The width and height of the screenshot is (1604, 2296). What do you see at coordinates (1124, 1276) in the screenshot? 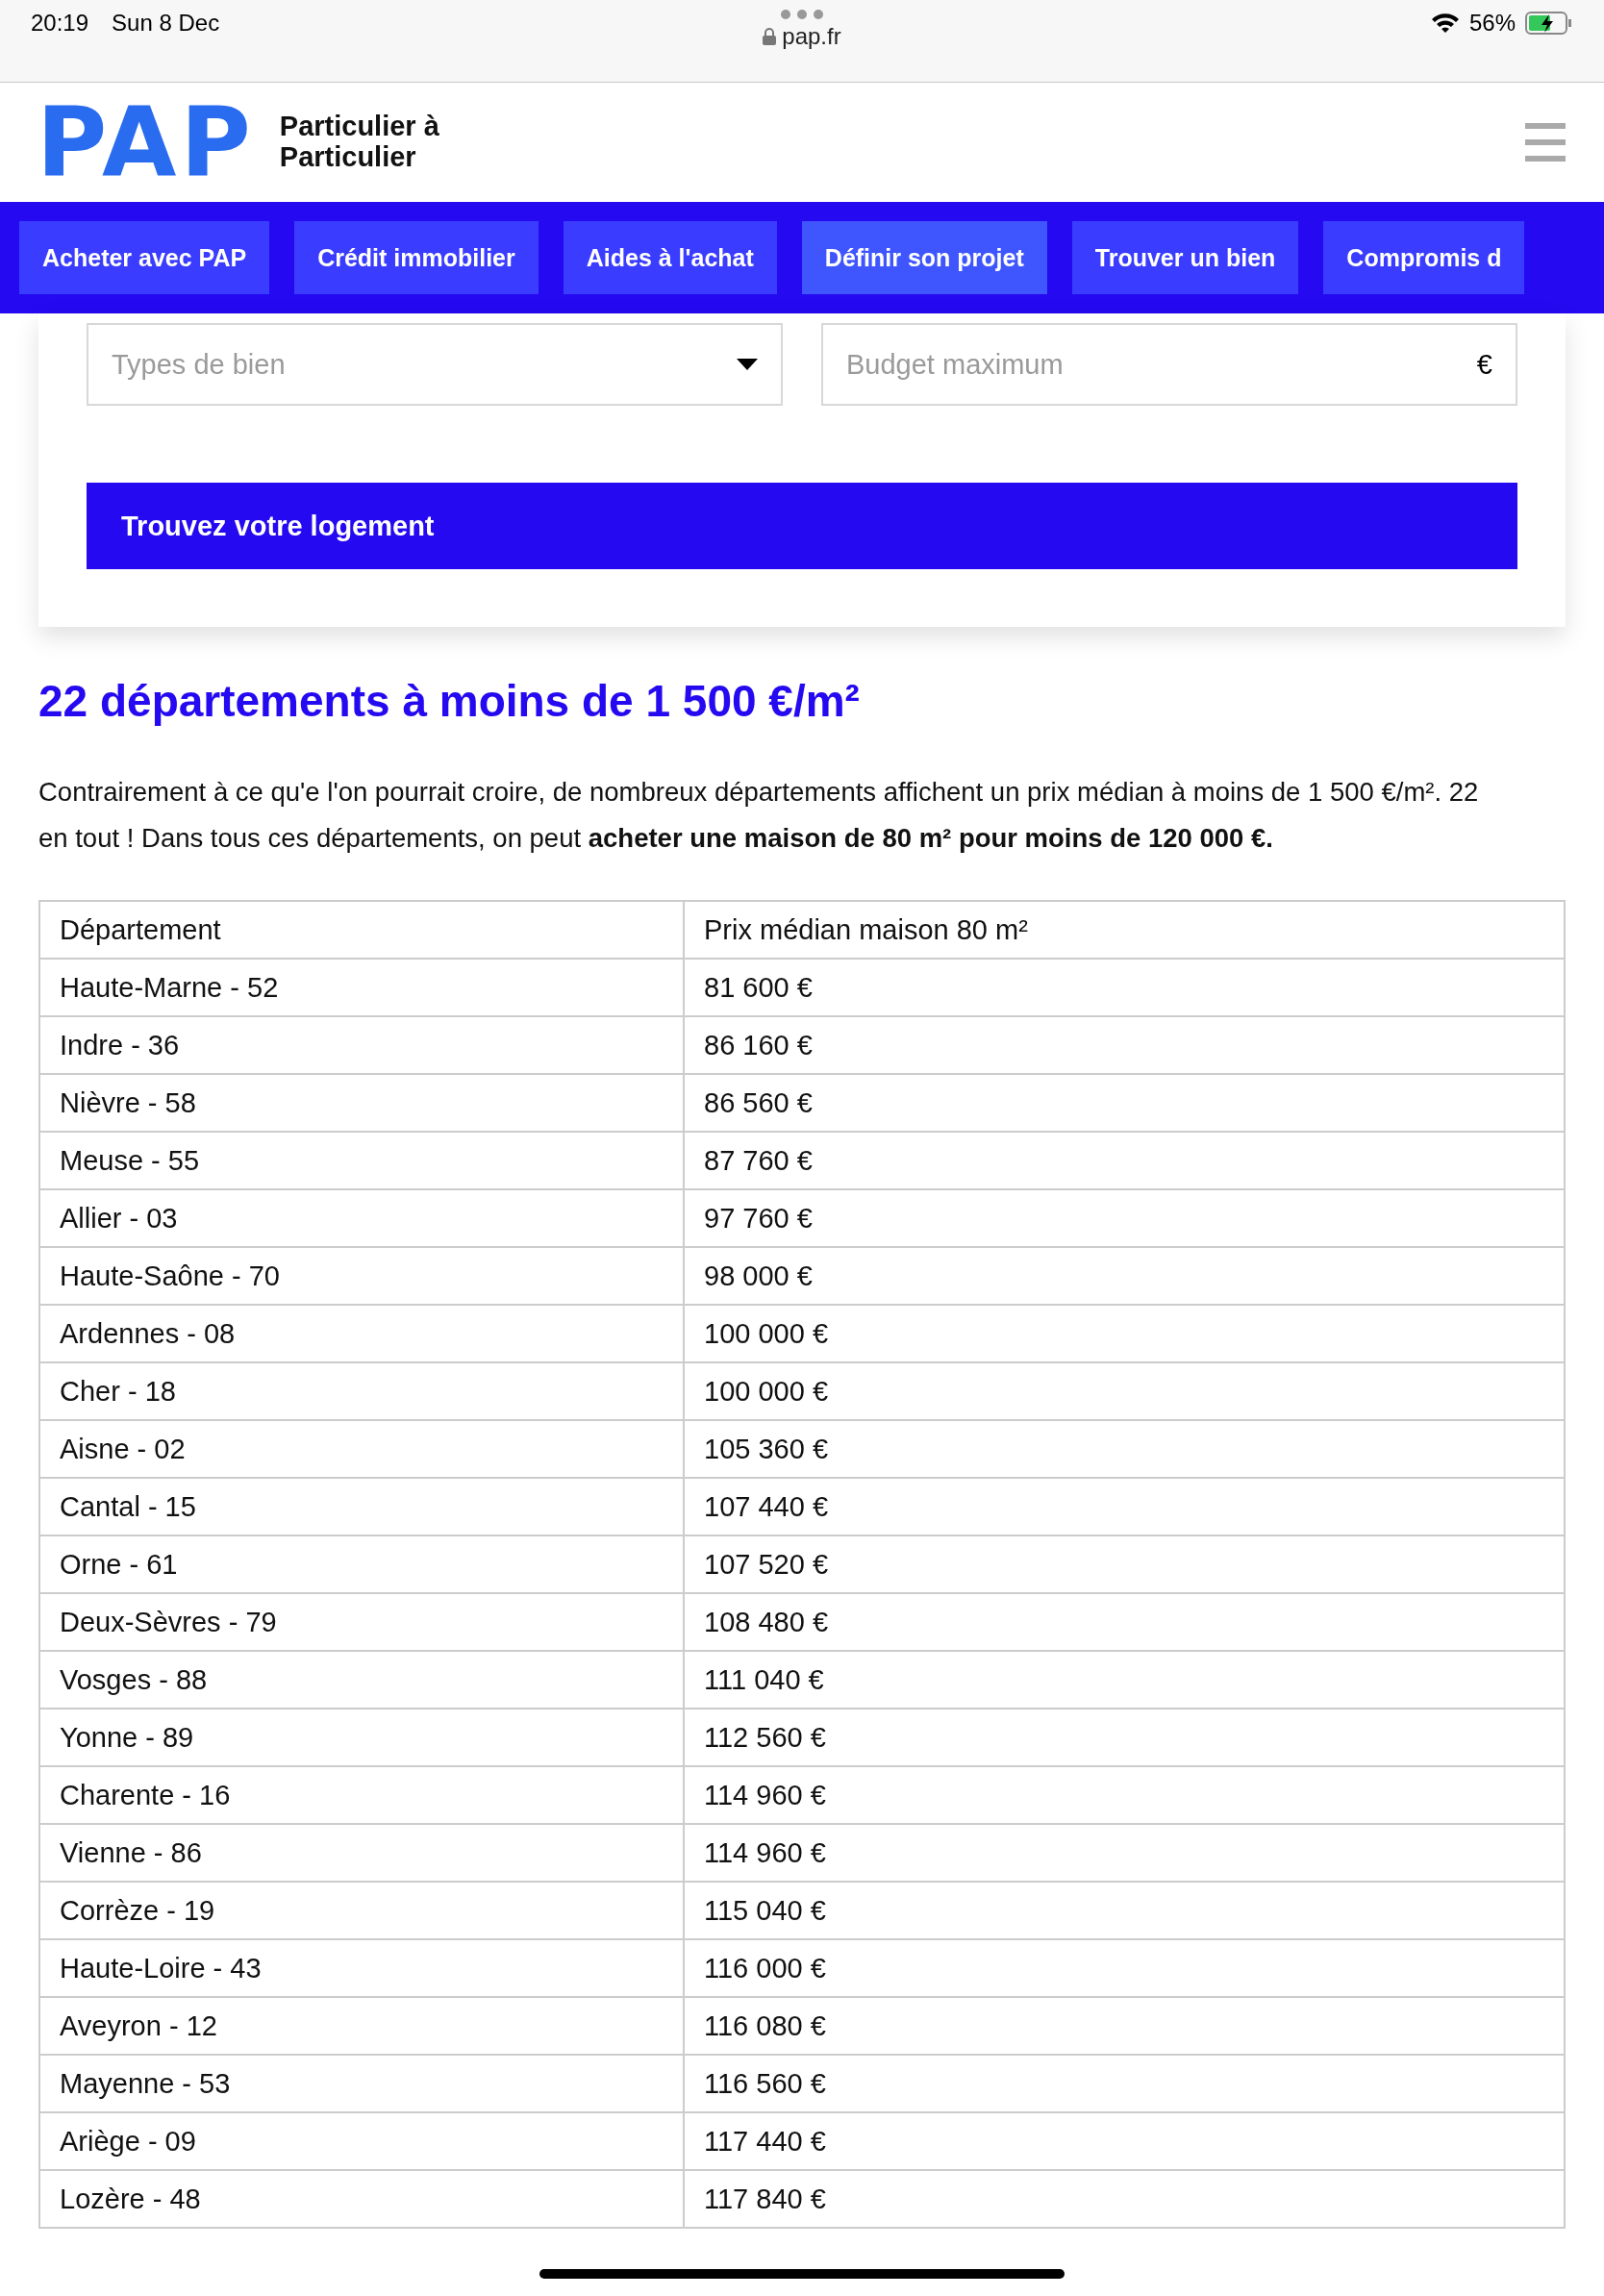
I see `table-cell: 98 000 €` at bounding box center [1124, 1276].